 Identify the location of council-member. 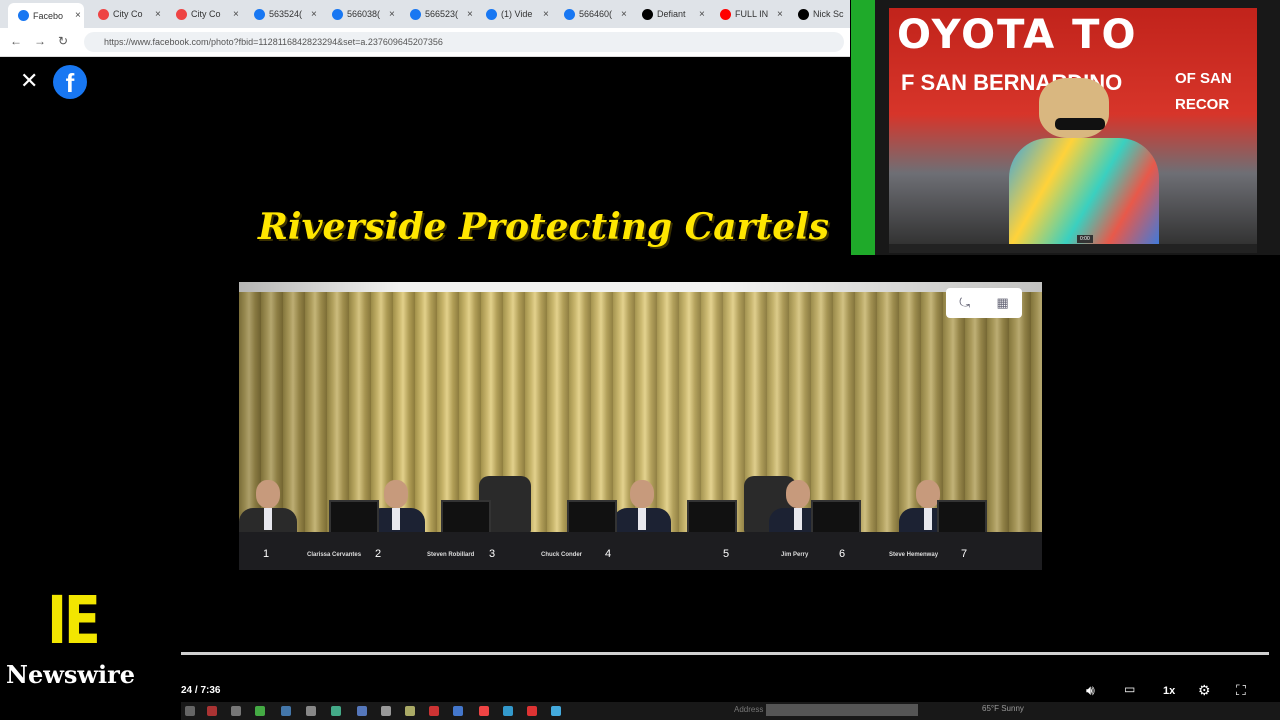
(268, 508).